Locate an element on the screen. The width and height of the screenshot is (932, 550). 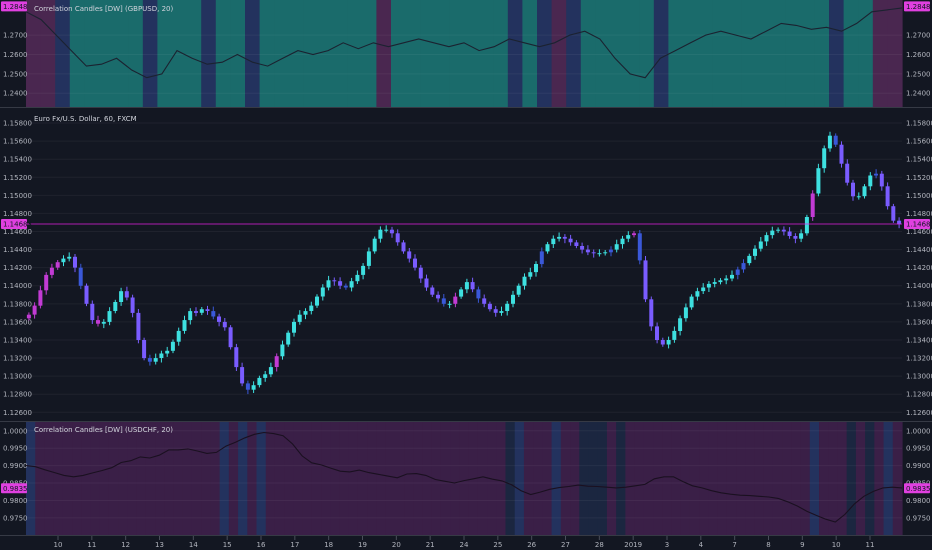
usdchf-pane-title: Correlation Candles [DW] (USDCHF, 20) is located at coordinates (103, 430).